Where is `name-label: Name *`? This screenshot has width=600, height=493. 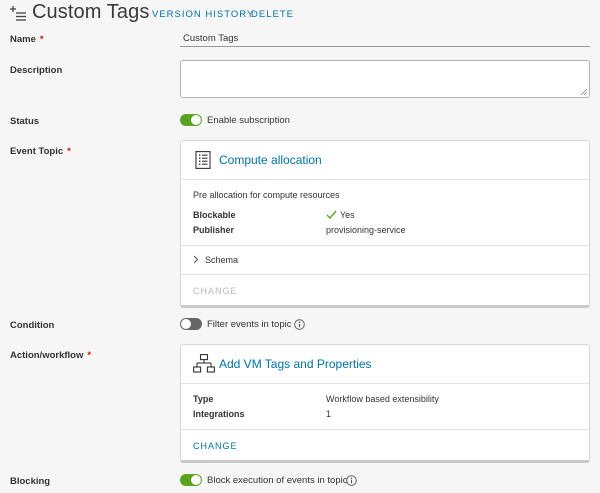 name-label: Name * is located at coordinates (27, 39).